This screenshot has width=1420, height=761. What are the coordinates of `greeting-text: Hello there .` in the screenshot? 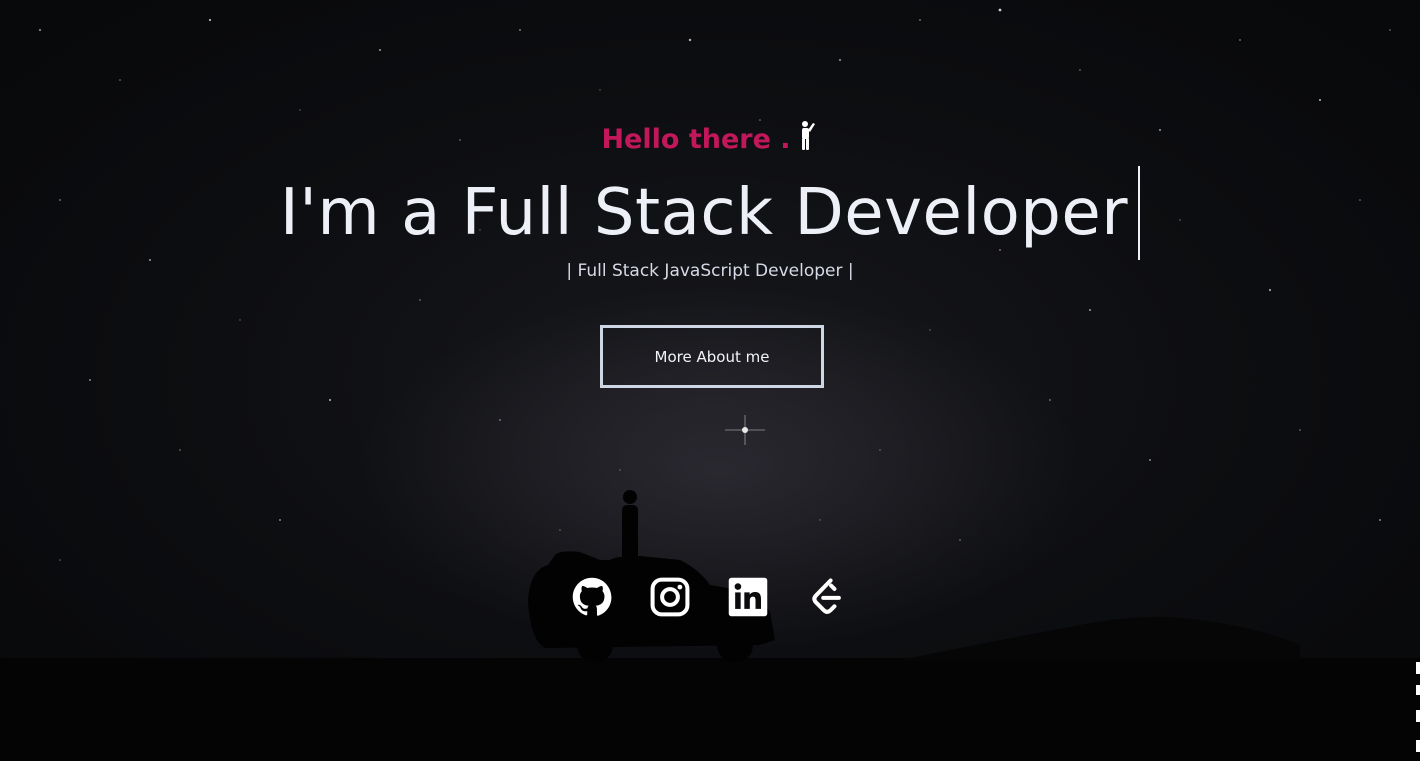 It's located at (696, 139).